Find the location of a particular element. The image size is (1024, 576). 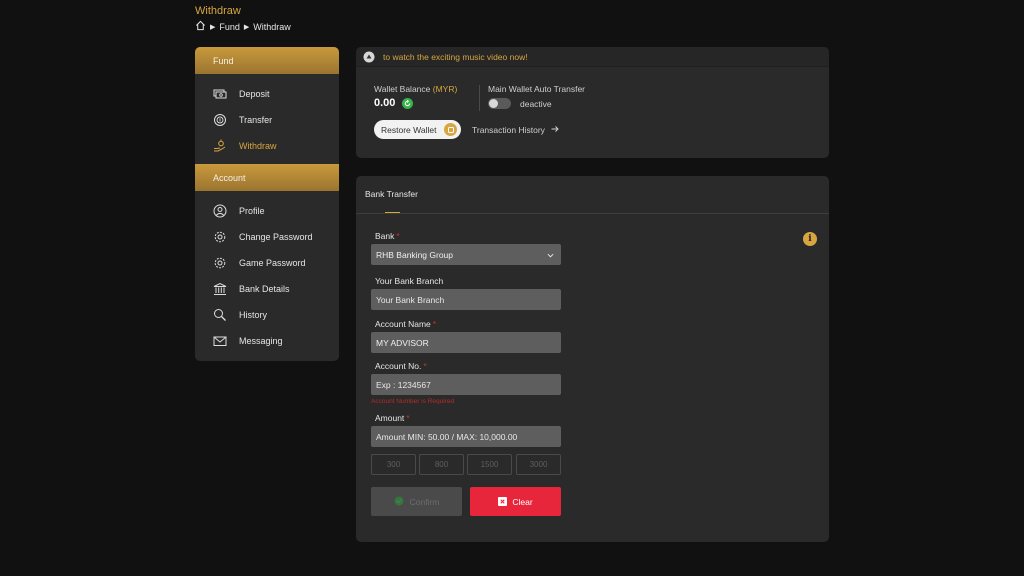

wallet-balance-label: Wallet Balance (MYR) is located at coordinates (416, 89).